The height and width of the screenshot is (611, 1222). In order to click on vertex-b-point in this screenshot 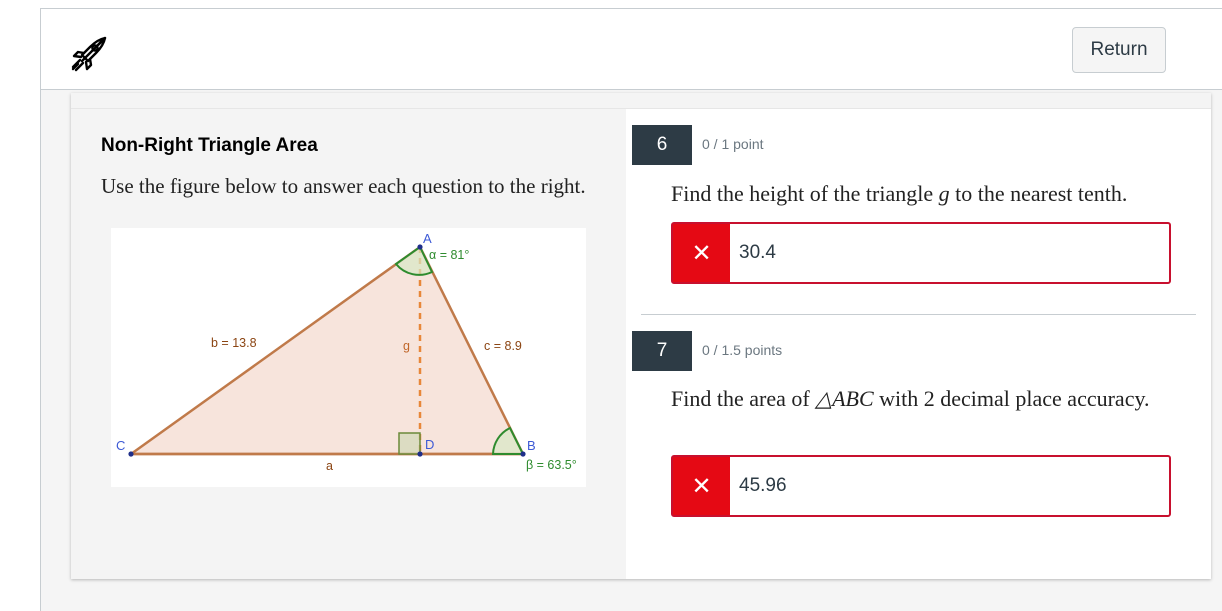, I will do `click(523, 454)`.